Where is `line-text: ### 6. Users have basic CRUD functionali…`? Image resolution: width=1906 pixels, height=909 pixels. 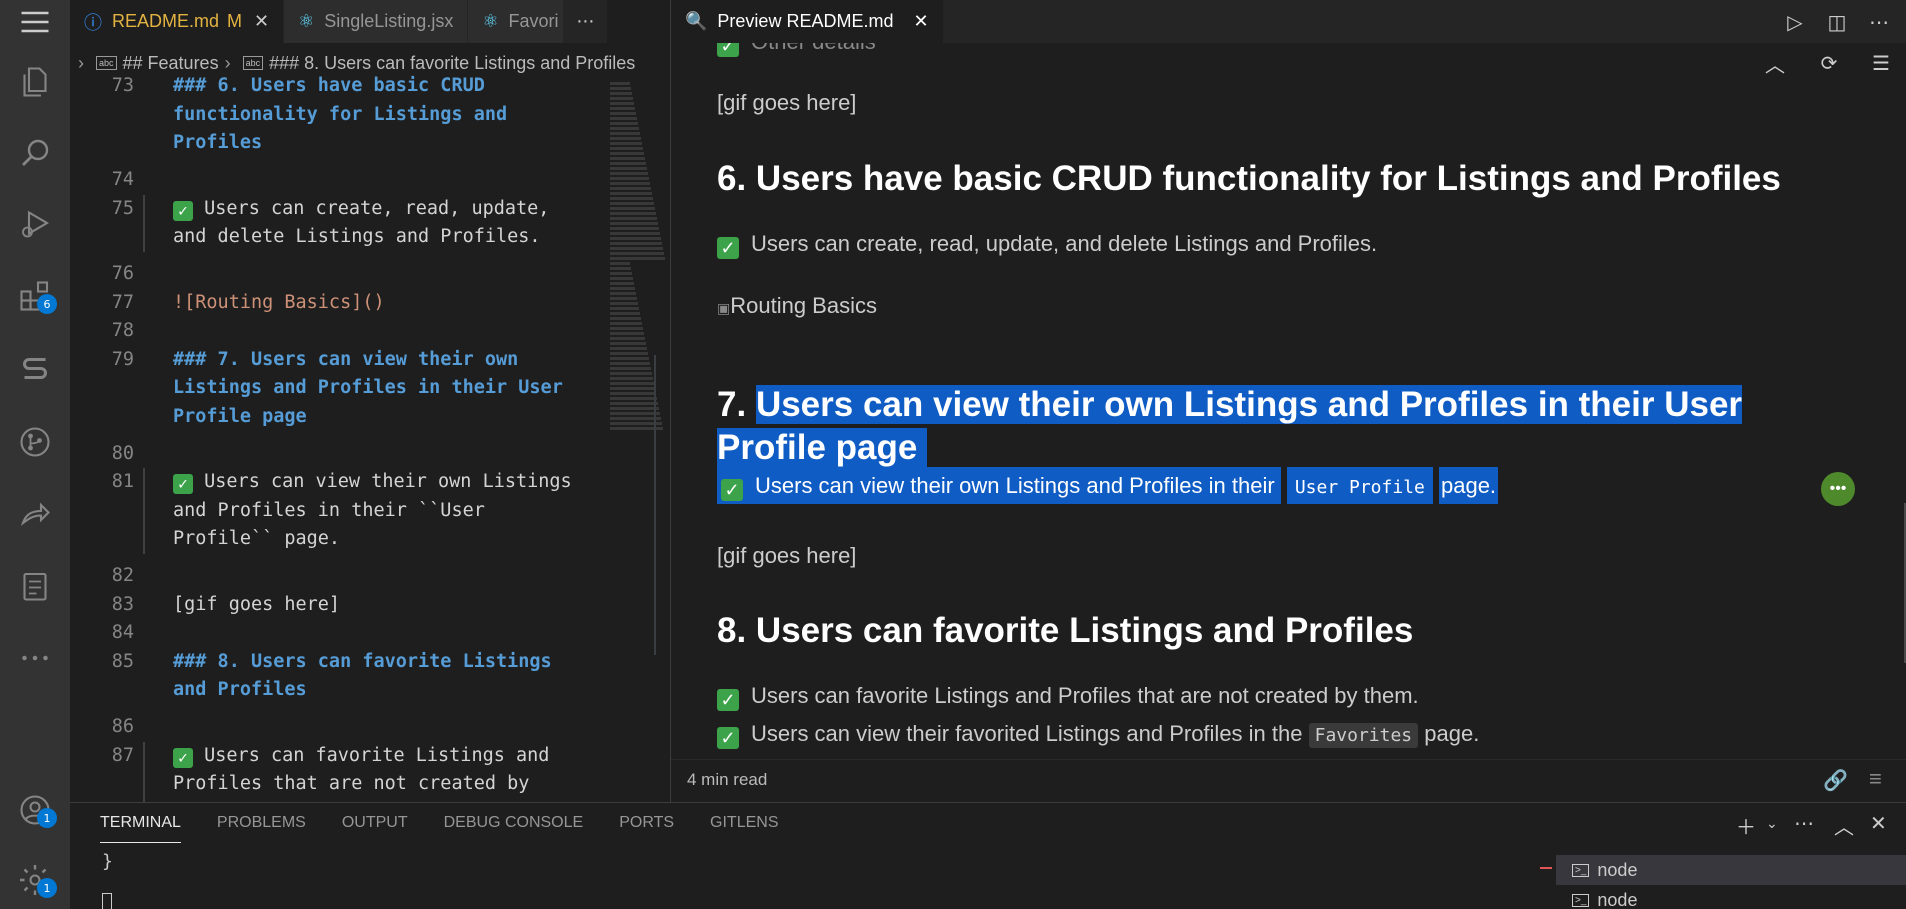
line-text: ### 6. Users have basic CRUD functionali… is located at coordinates (340, 114).